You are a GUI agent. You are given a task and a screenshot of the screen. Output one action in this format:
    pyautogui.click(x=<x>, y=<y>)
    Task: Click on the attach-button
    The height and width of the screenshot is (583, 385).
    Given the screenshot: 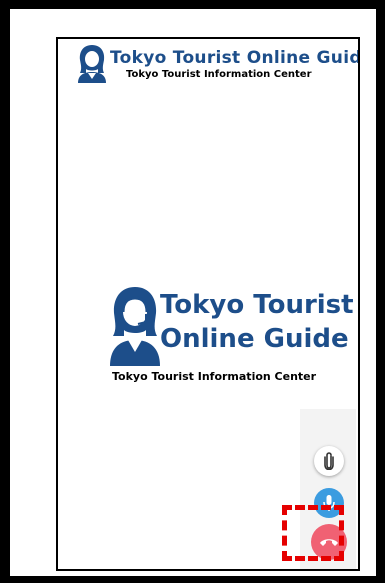 What is the action you would take?
    pyautogui.click(x=329, y=461)
    